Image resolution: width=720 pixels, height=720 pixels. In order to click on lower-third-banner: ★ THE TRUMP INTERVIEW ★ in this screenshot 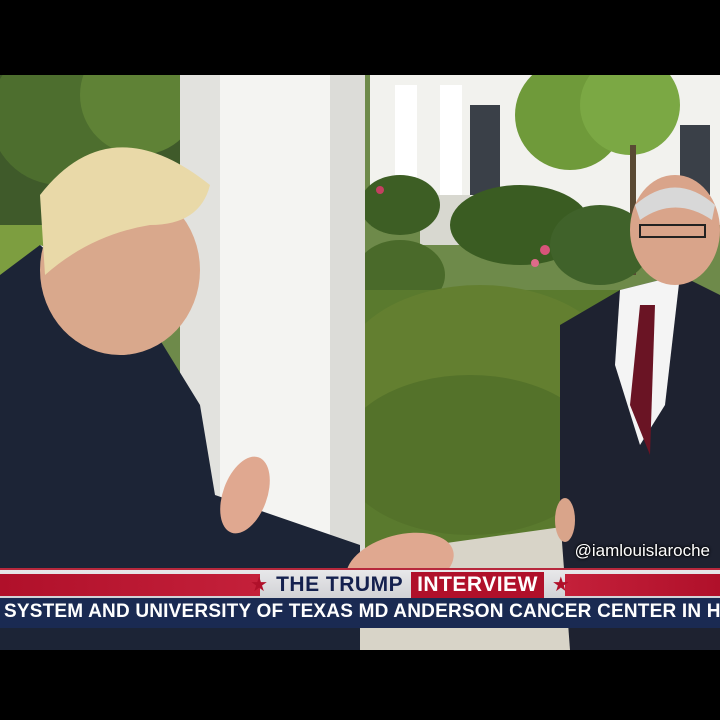, I will do `click(360, 584)`.